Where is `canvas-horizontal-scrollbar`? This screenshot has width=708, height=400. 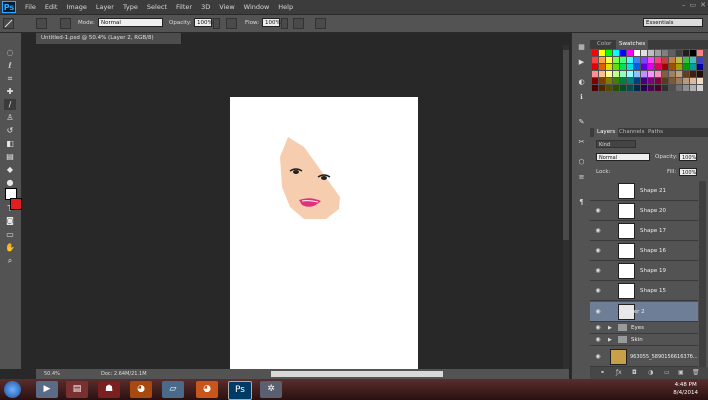
canvas-horizontal-scrollbar is located at coordinates (357, 374).